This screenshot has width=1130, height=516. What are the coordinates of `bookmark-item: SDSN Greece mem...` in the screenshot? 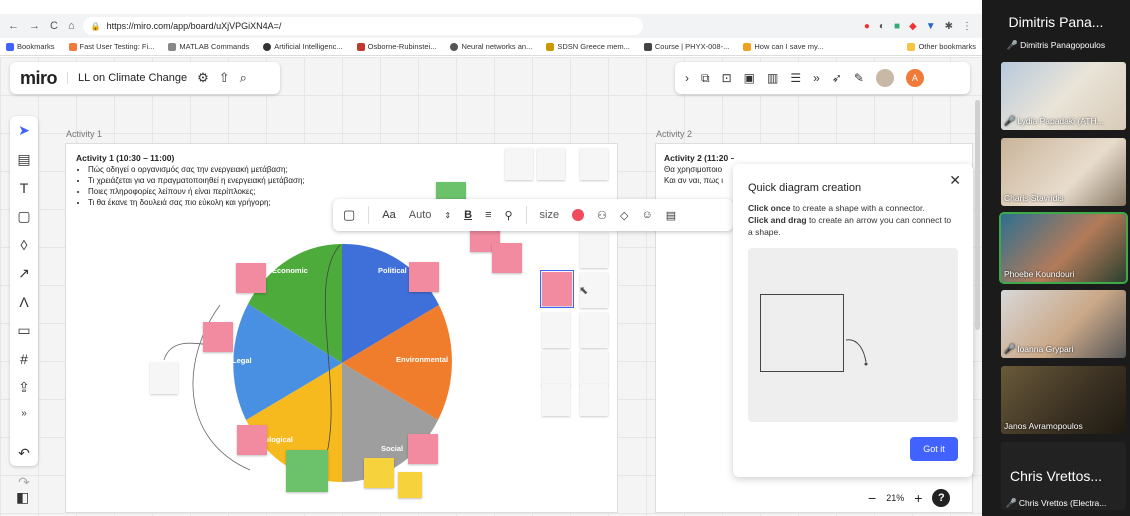 It's located at (588, 46).